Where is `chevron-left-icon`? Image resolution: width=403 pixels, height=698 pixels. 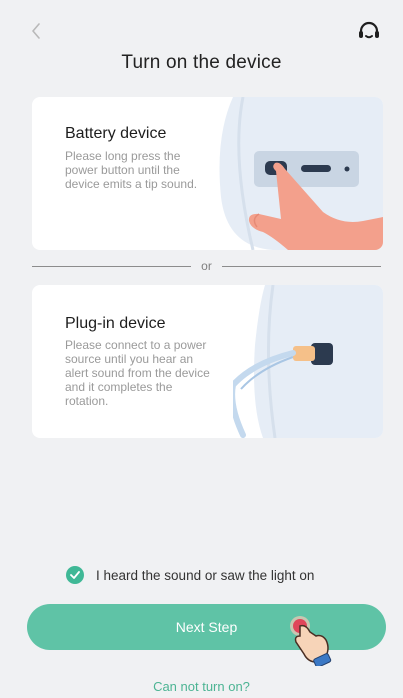
chevron-left-icon is located at coordinates (36, 31).